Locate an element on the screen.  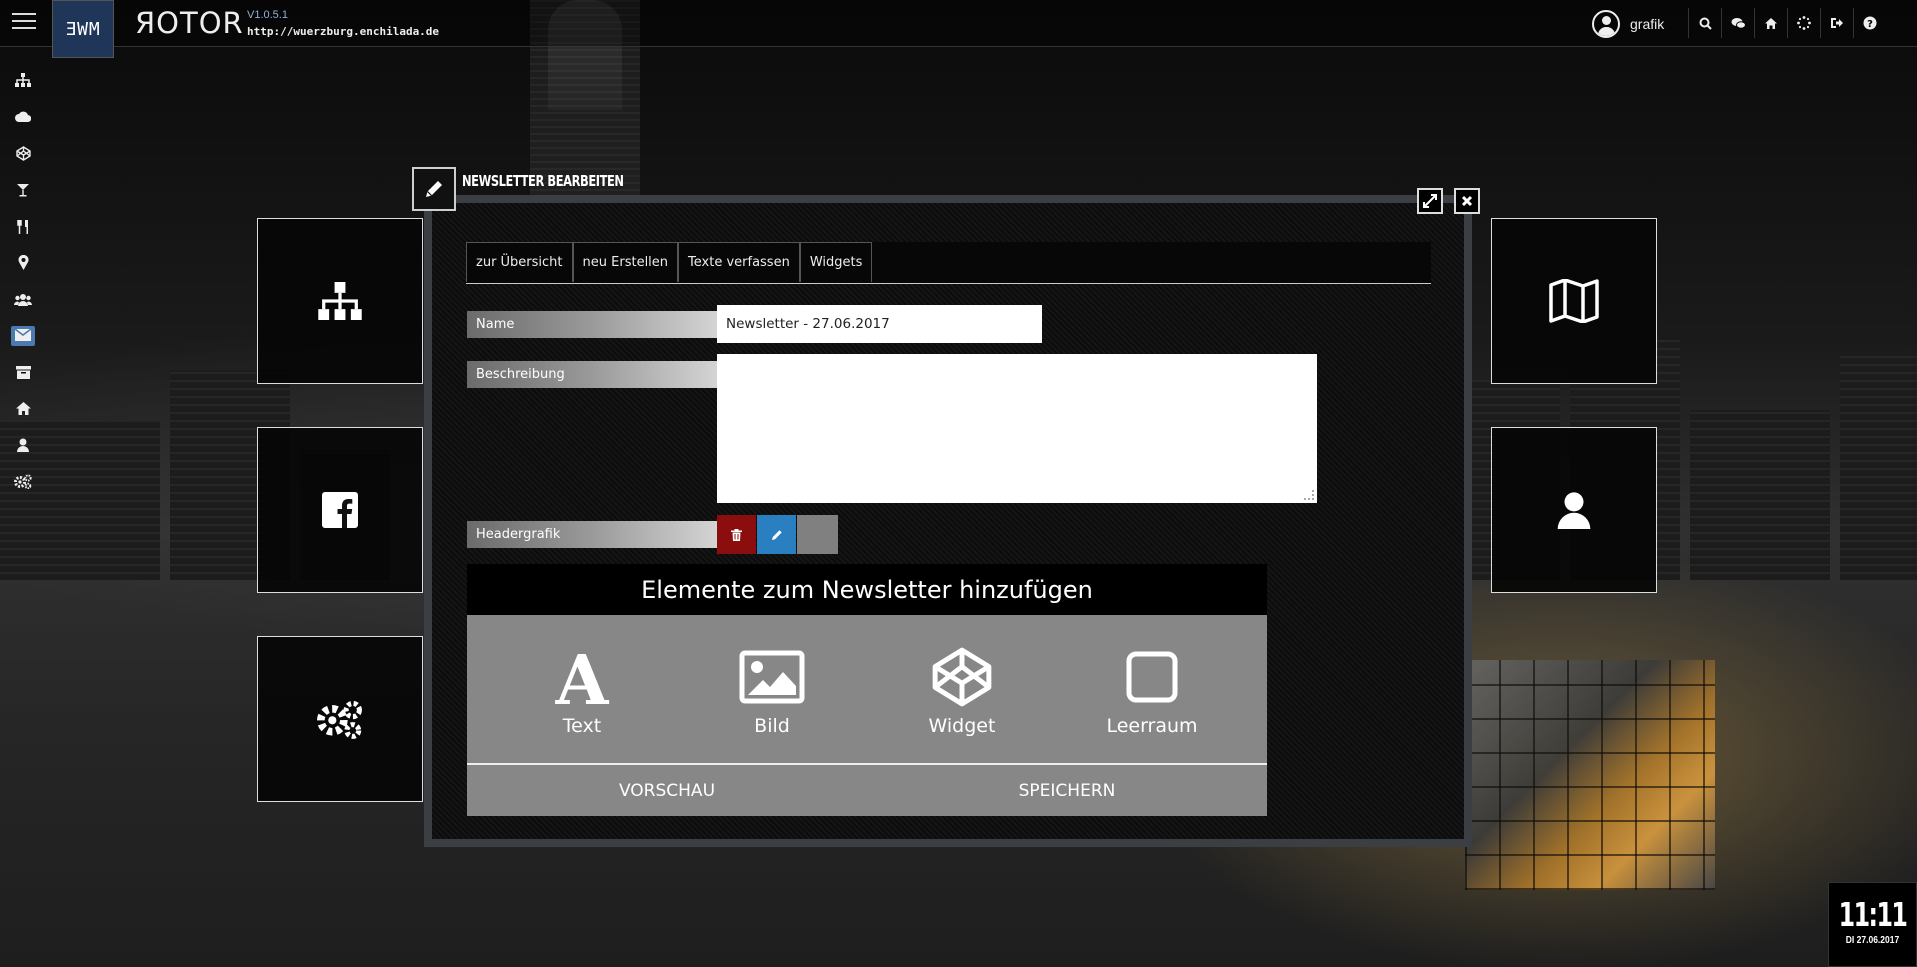
site-url: http://wuerzburg.enchilada.de is located at coordinates (343, 31).